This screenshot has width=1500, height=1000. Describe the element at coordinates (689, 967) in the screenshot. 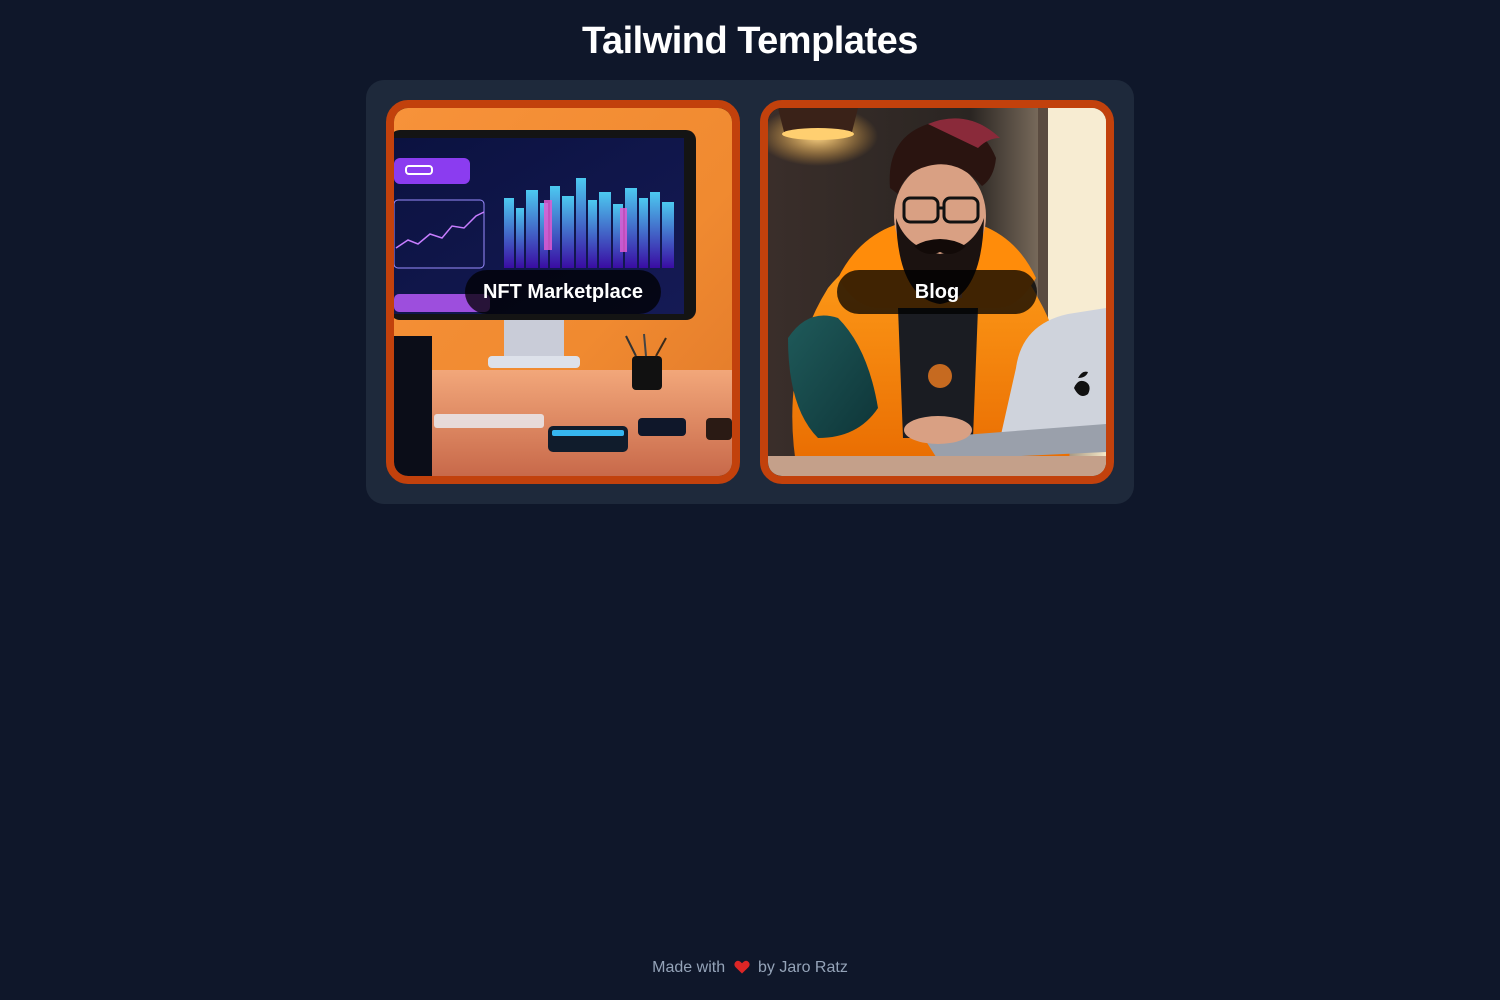

I see `footer-prefix: Made with` at that location.